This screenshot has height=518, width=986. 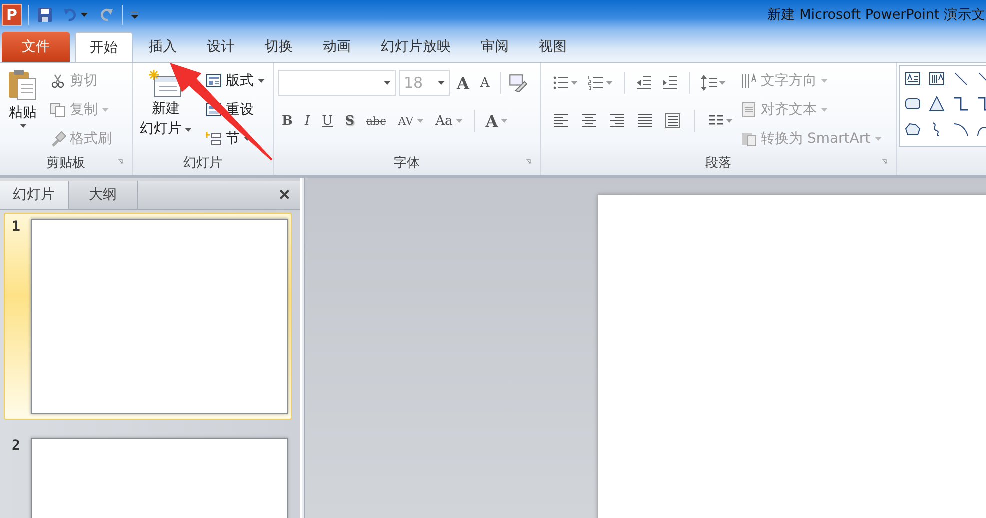 What do you see at coordinates (12, 15) in the screenshot?
I see `app-logo: P` at bounding box center [12, 15].